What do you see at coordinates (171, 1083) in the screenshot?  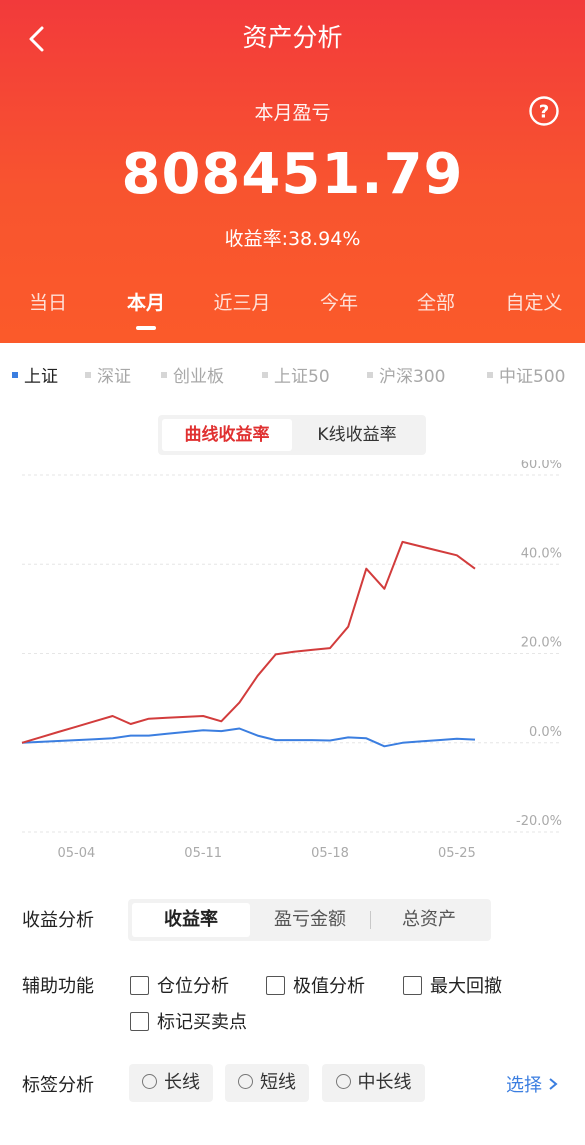 I see `tag-long-term: 长线` at bounding box center [171, 1083].